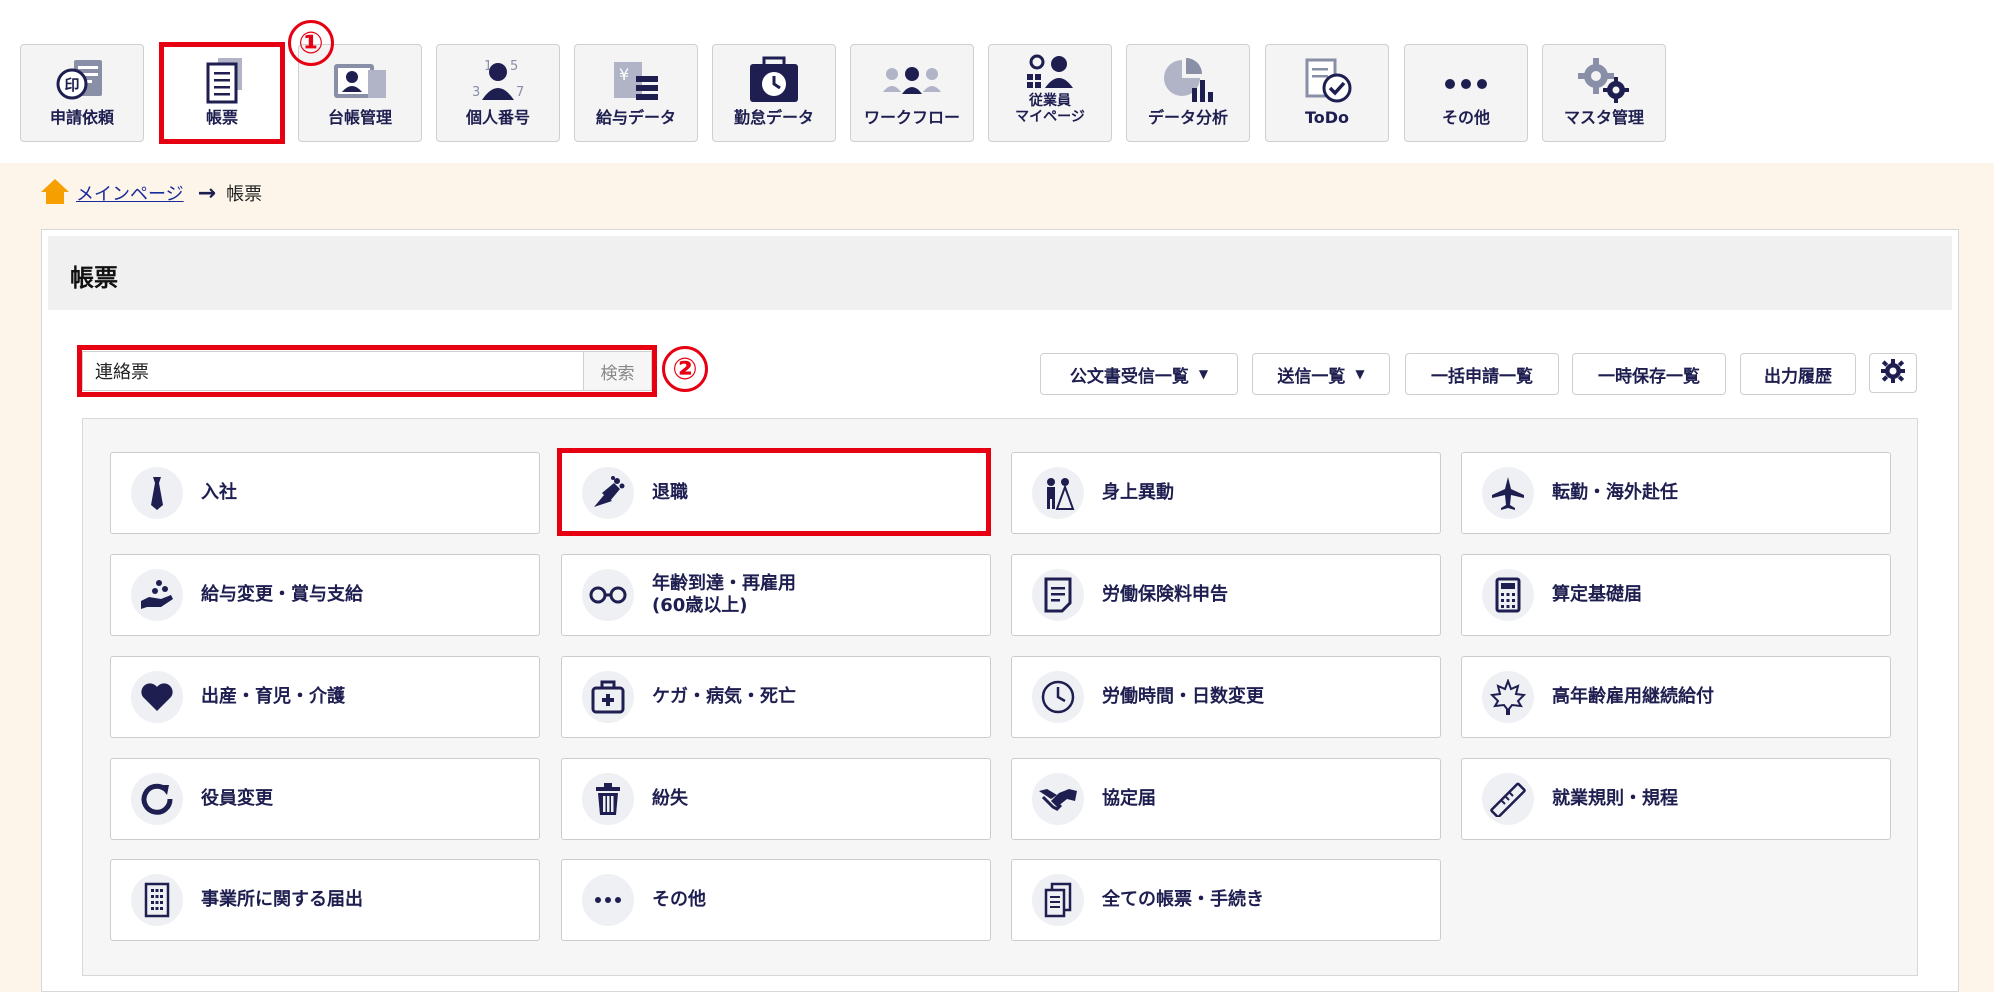 This screenshot has height=992, width=1994. What do you see at coordinates (1466, 81) in the screenshot?
I see `more-dots-icon` at bounding box center [1466, 81].